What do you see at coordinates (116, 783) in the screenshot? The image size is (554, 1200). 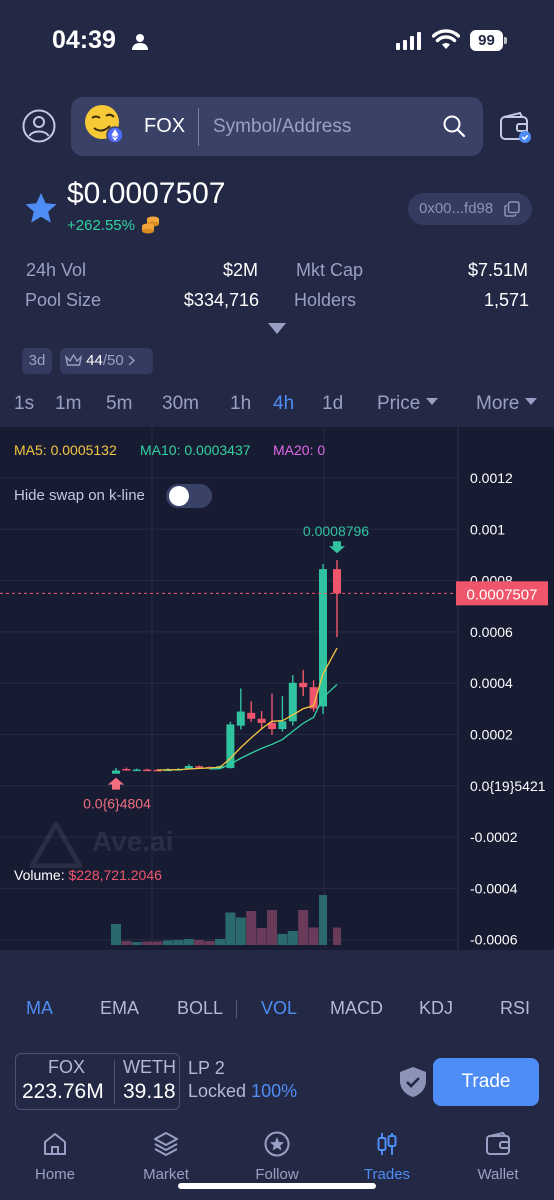 I see `low-arrow-icon` at bounding box center [116, 783].